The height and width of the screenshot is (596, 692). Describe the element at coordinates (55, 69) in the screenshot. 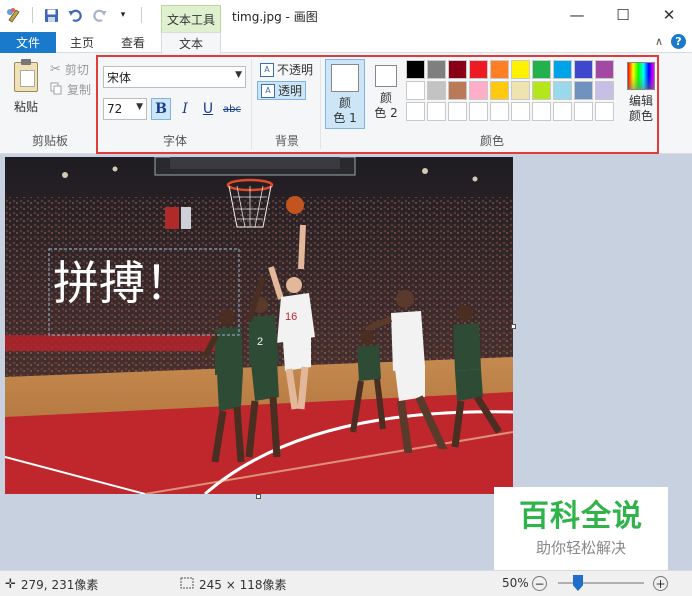

I see `scissors-icon: ✂` at that location.